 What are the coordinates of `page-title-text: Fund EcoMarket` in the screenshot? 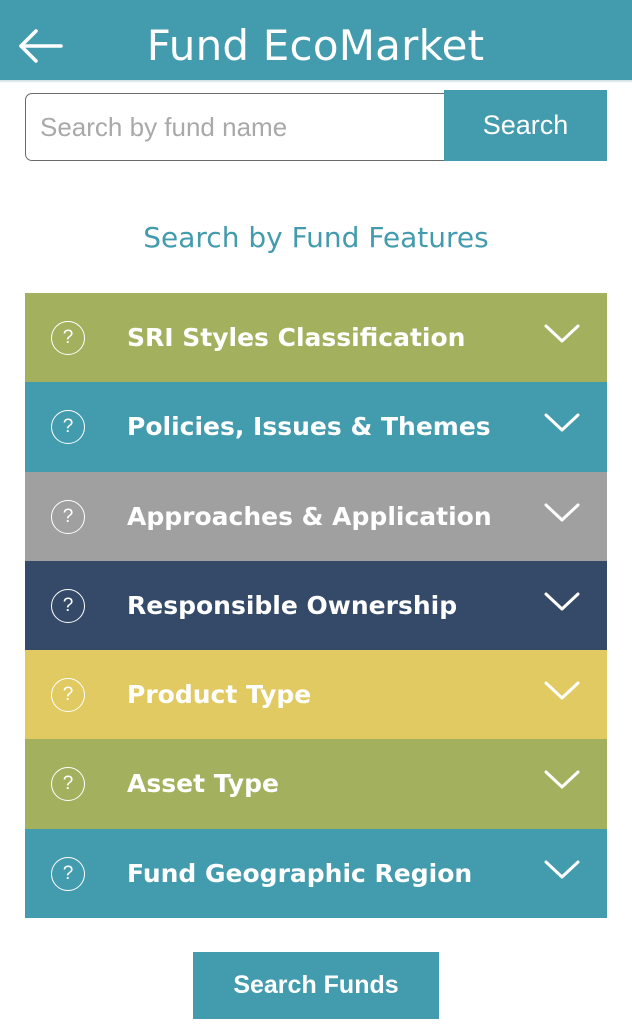 It's located at (315, 45).